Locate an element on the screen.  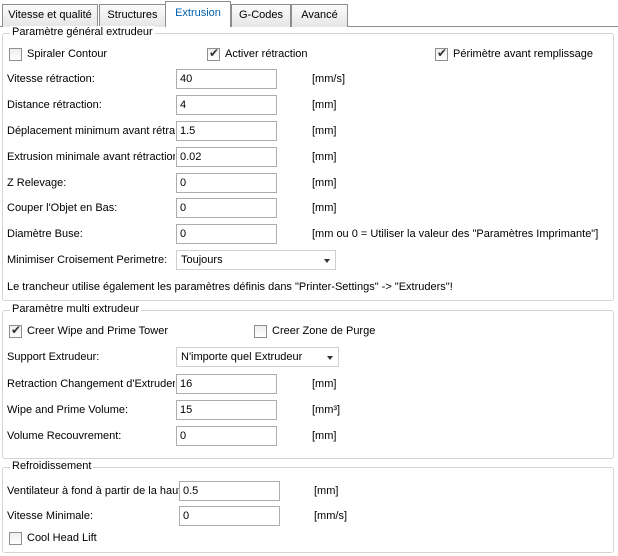
cut-object-label: Couper l'Objet en Bas: is located at coordinates (62, 208).